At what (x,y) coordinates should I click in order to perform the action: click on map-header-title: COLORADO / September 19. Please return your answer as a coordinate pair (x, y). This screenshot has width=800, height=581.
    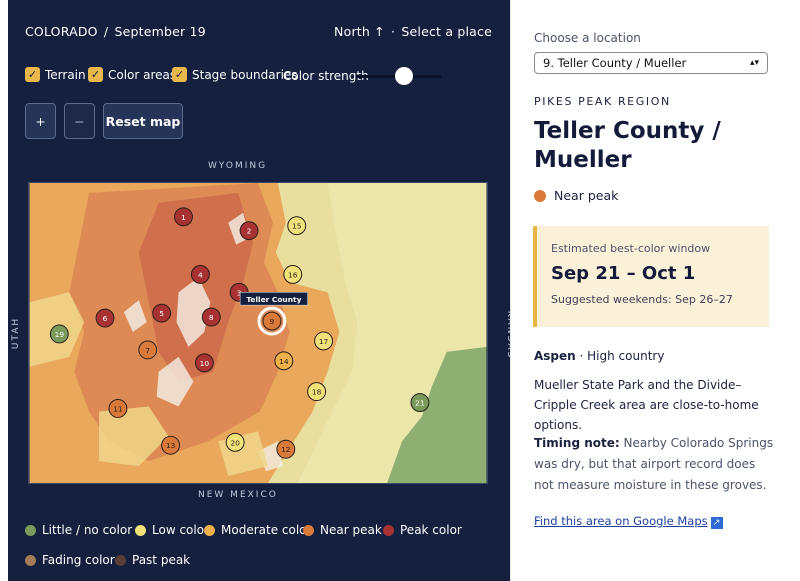
    Looking at the image, I should click on (115, 31).